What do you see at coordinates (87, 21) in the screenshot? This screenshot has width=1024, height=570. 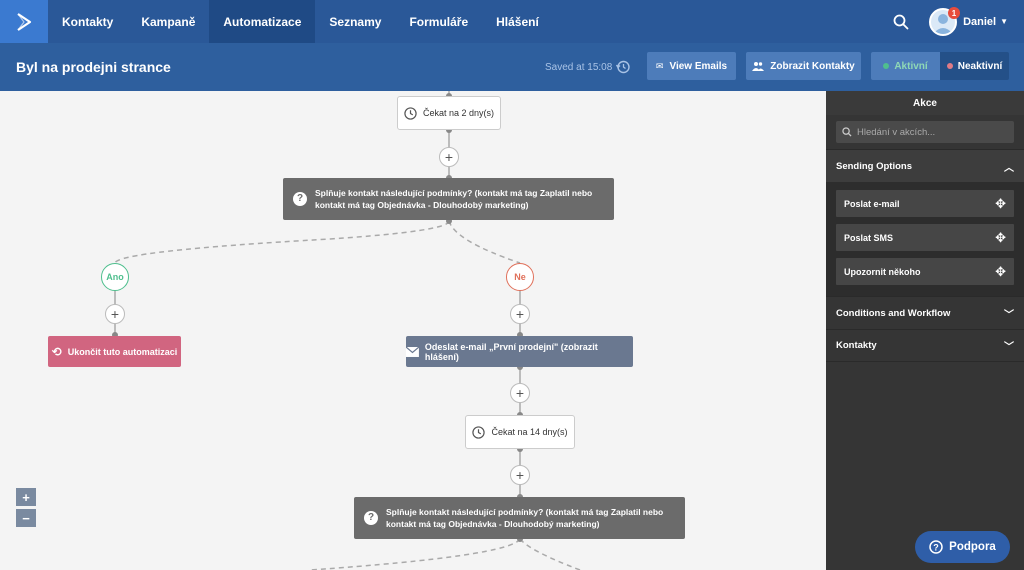 I see `nav-kontakty: Kontakty` at bounding box center [87, 21].